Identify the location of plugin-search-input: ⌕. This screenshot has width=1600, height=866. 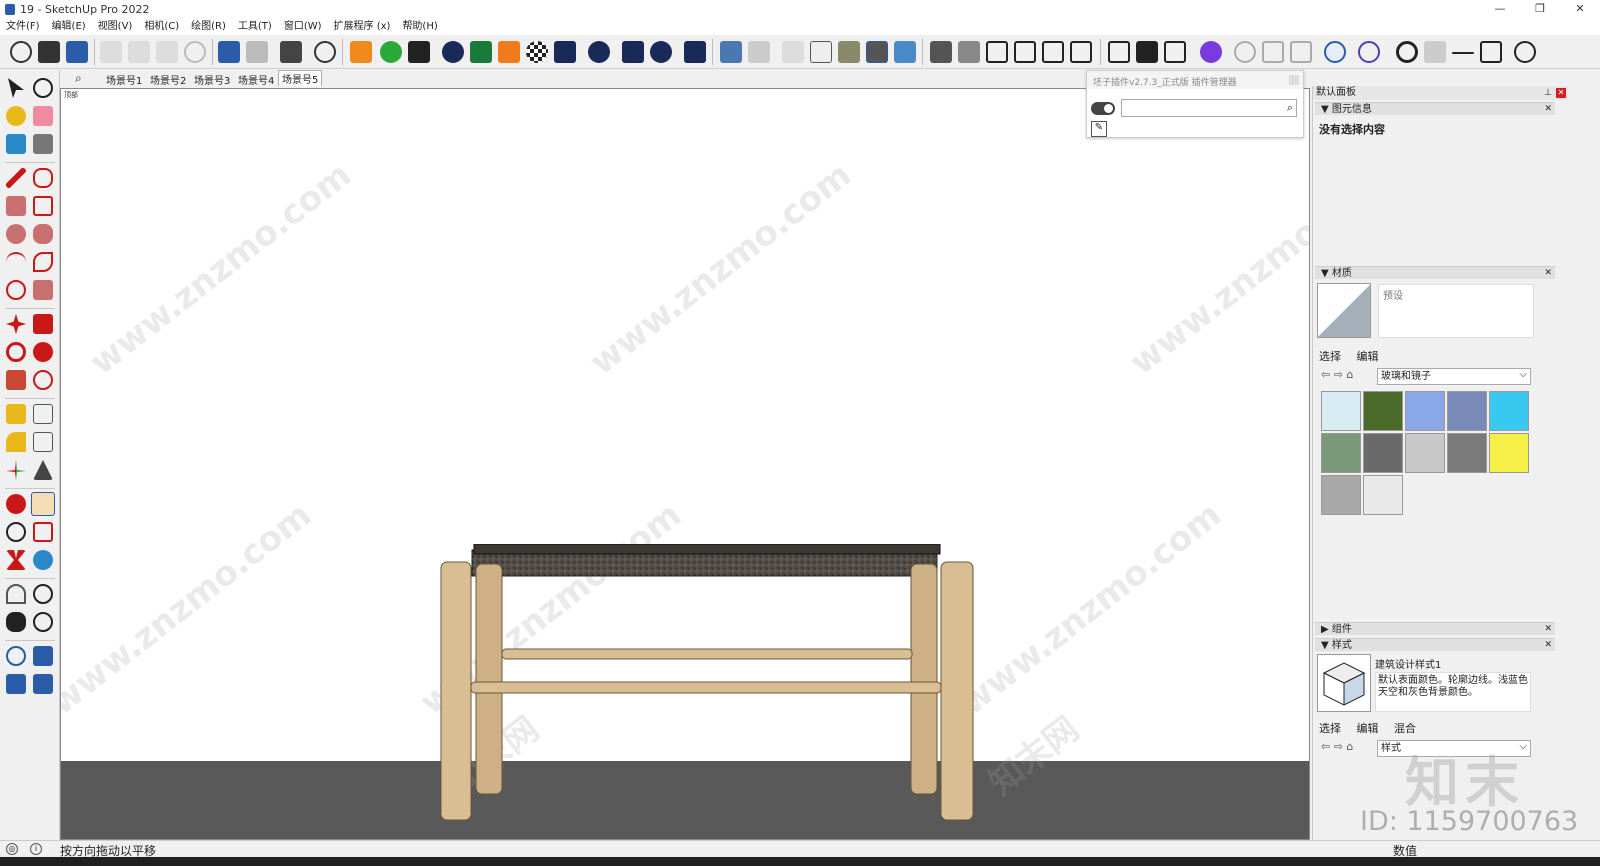
(1209, 108).